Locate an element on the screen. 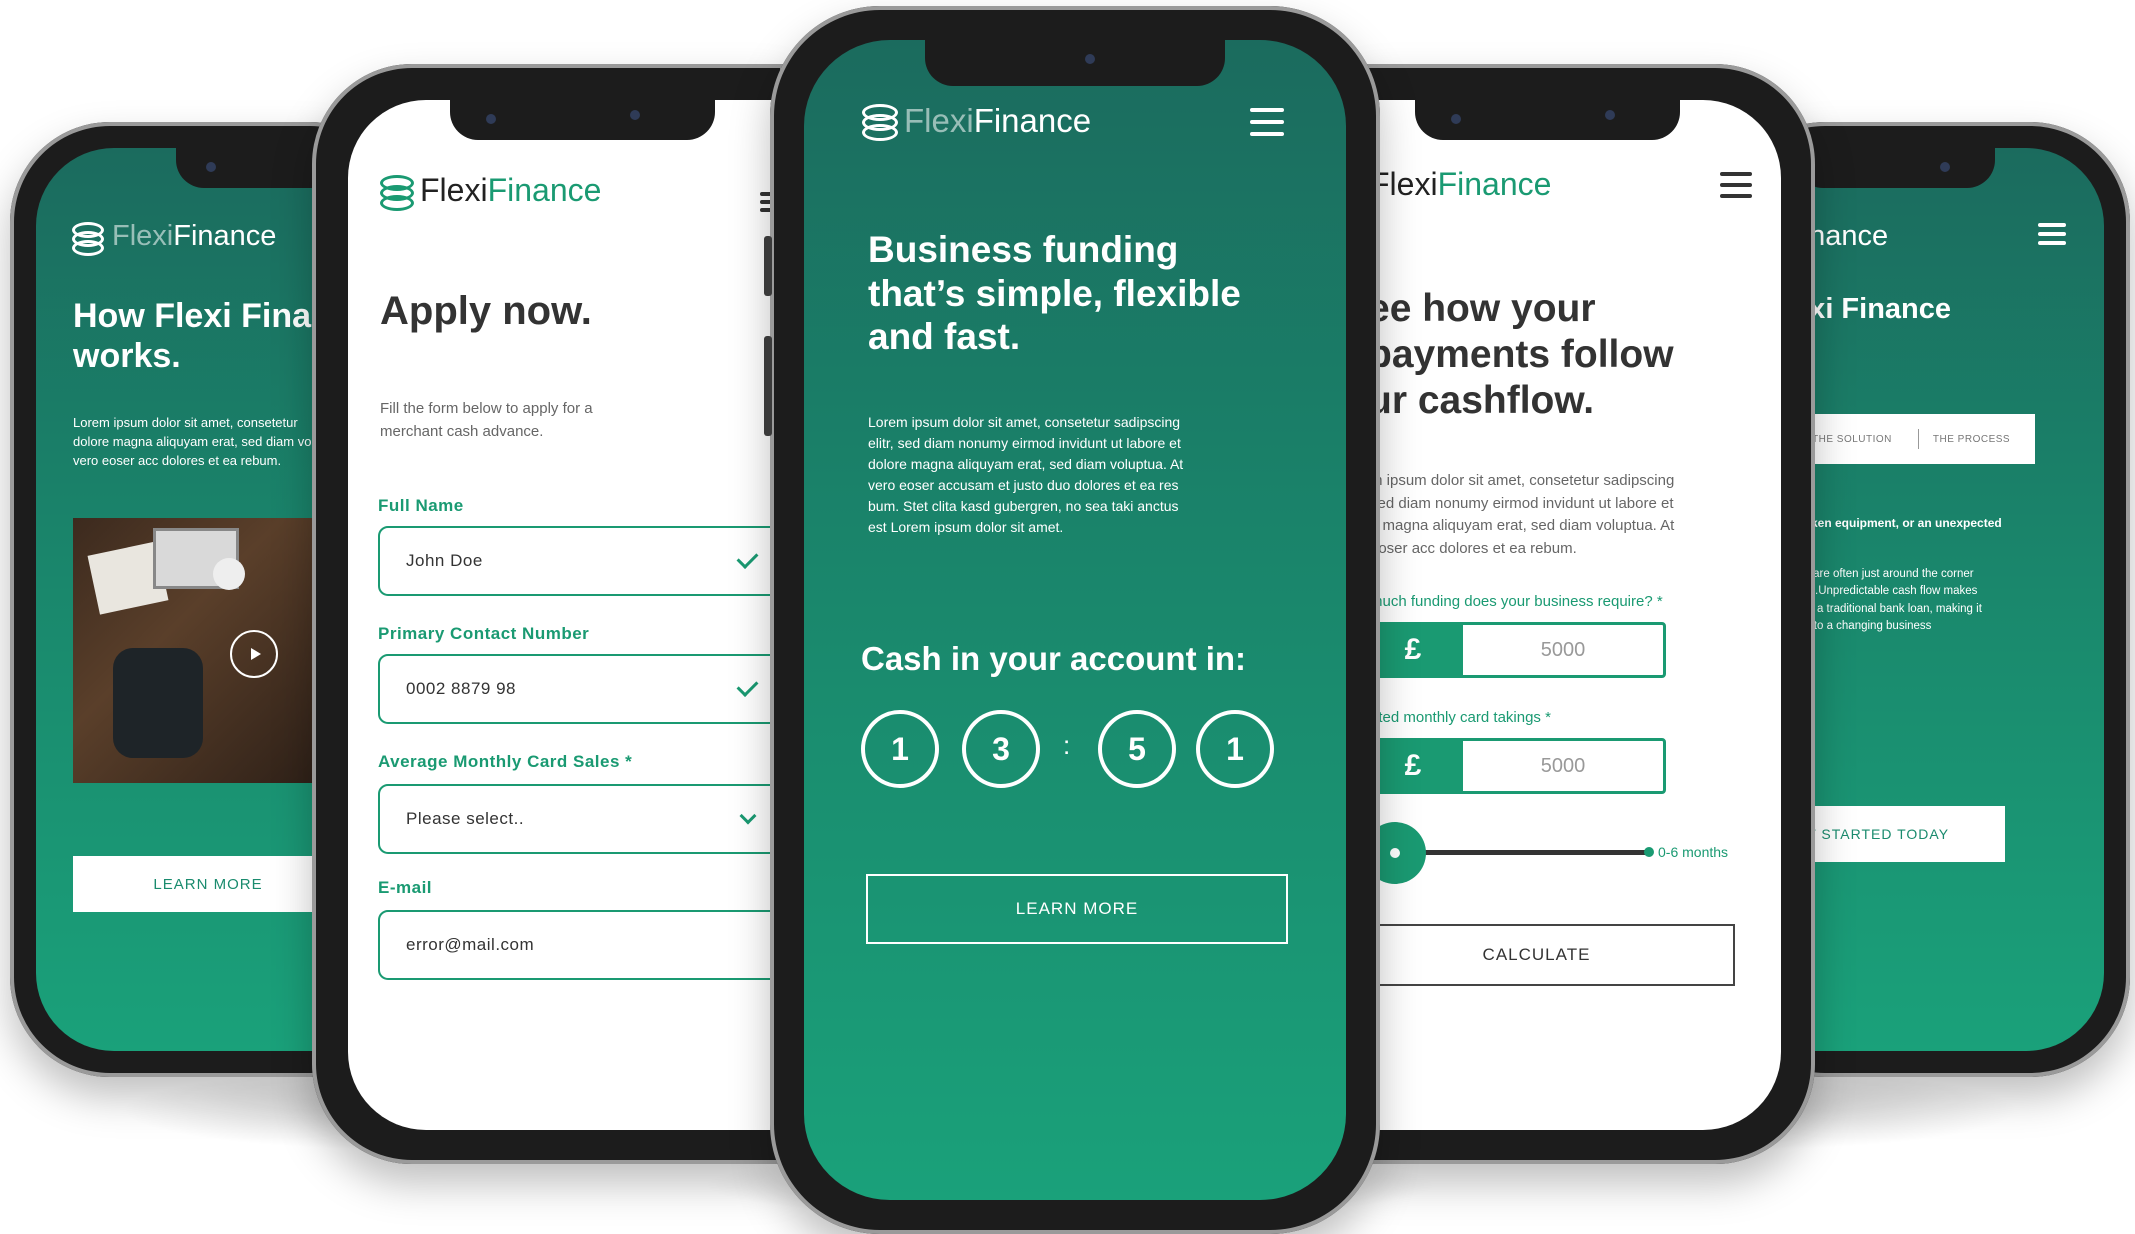 This screenshot has width=2135, height=1234. title-line: Business funding is located at coordinates (1023, 249).